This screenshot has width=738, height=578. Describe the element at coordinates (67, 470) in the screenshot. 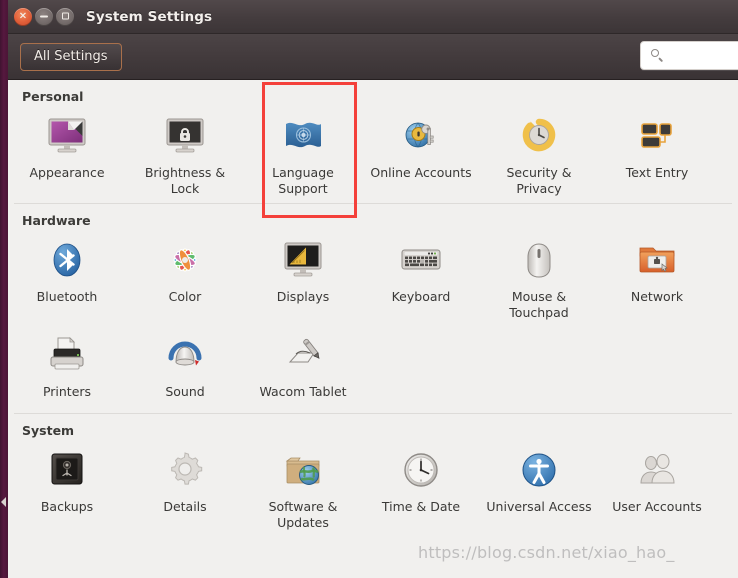

I see `backups-icon` at that location.